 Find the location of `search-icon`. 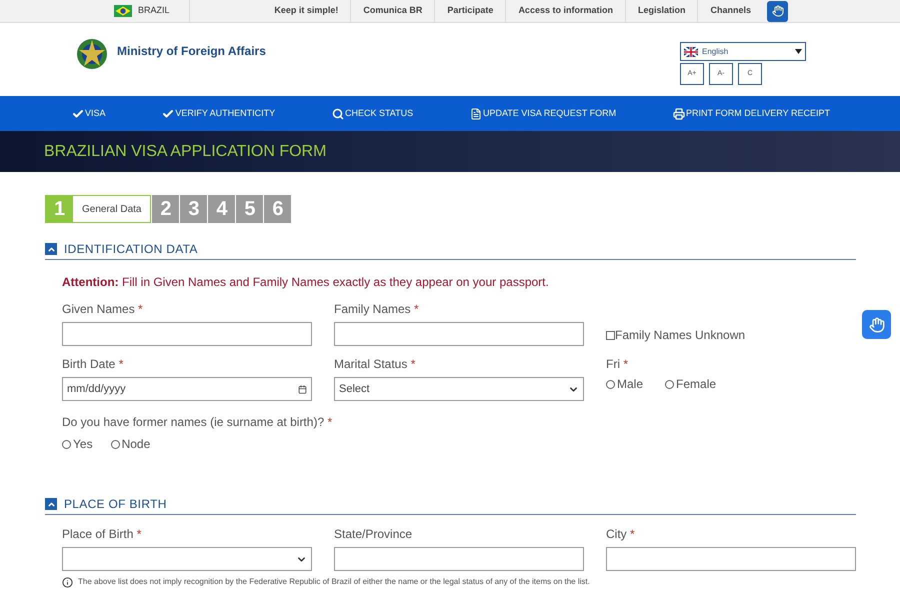

search-icon is located at coordinates (338, 114).